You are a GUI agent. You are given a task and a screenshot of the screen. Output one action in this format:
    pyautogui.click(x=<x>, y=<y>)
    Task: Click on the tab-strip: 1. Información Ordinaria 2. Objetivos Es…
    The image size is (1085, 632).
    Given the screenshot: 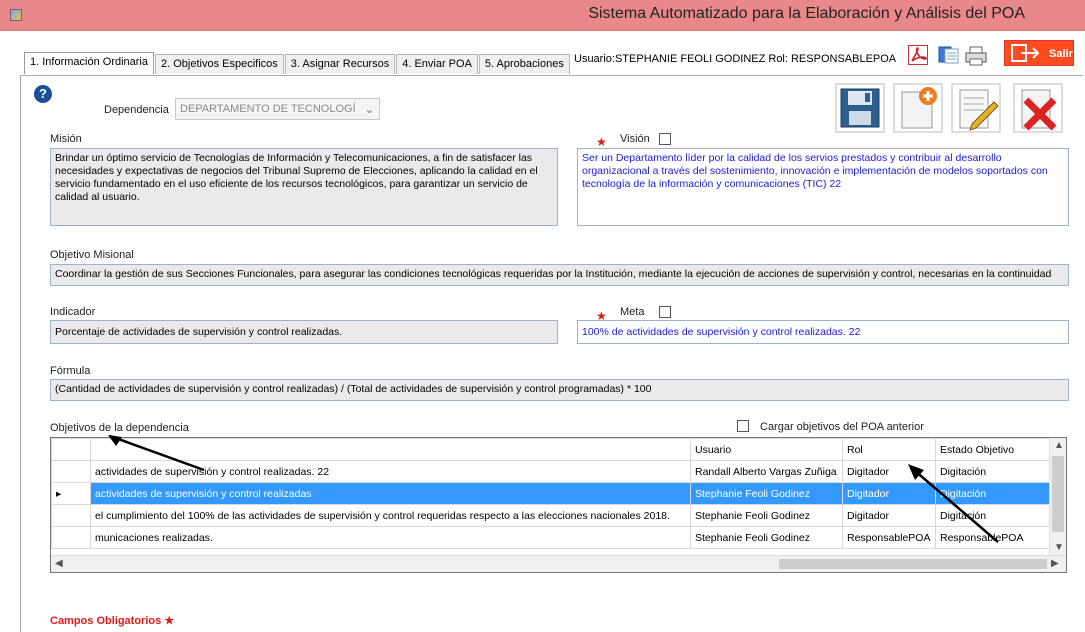 What is the action you would take?
    pyautogui.click(x=297, y=63)
    